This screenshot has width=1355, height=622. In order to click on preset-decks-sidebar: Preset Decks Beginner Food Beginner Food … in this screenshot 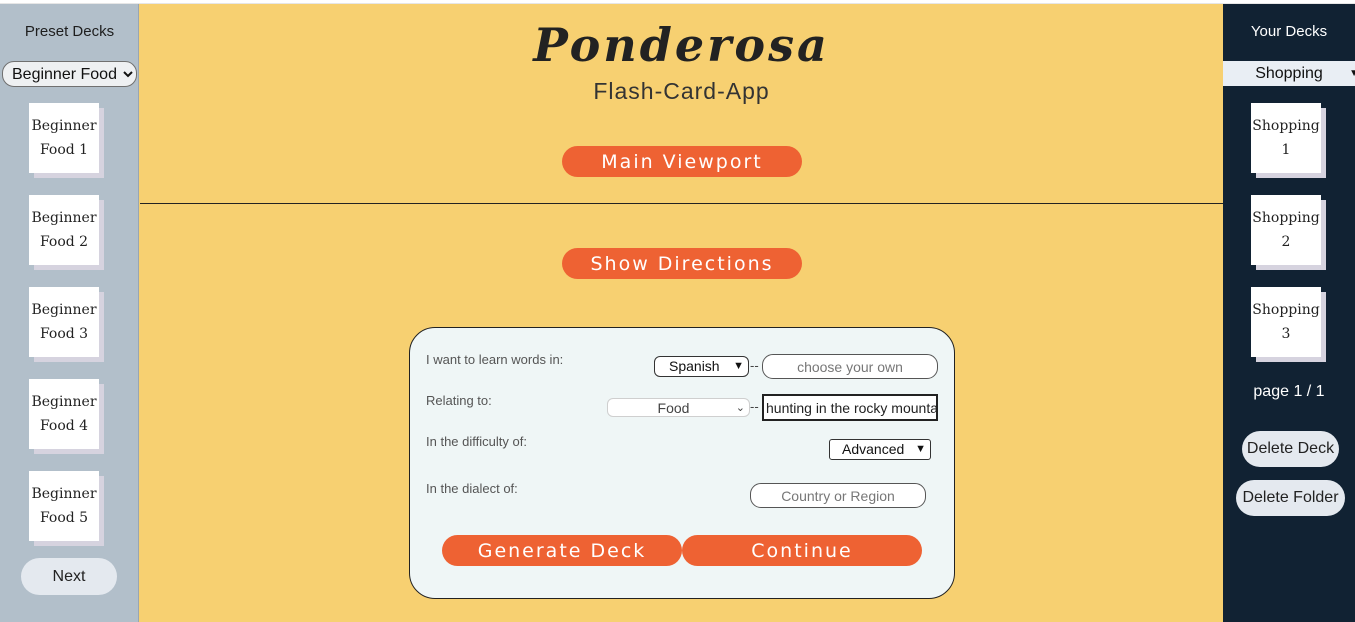, I will do `click(69, 313)`.